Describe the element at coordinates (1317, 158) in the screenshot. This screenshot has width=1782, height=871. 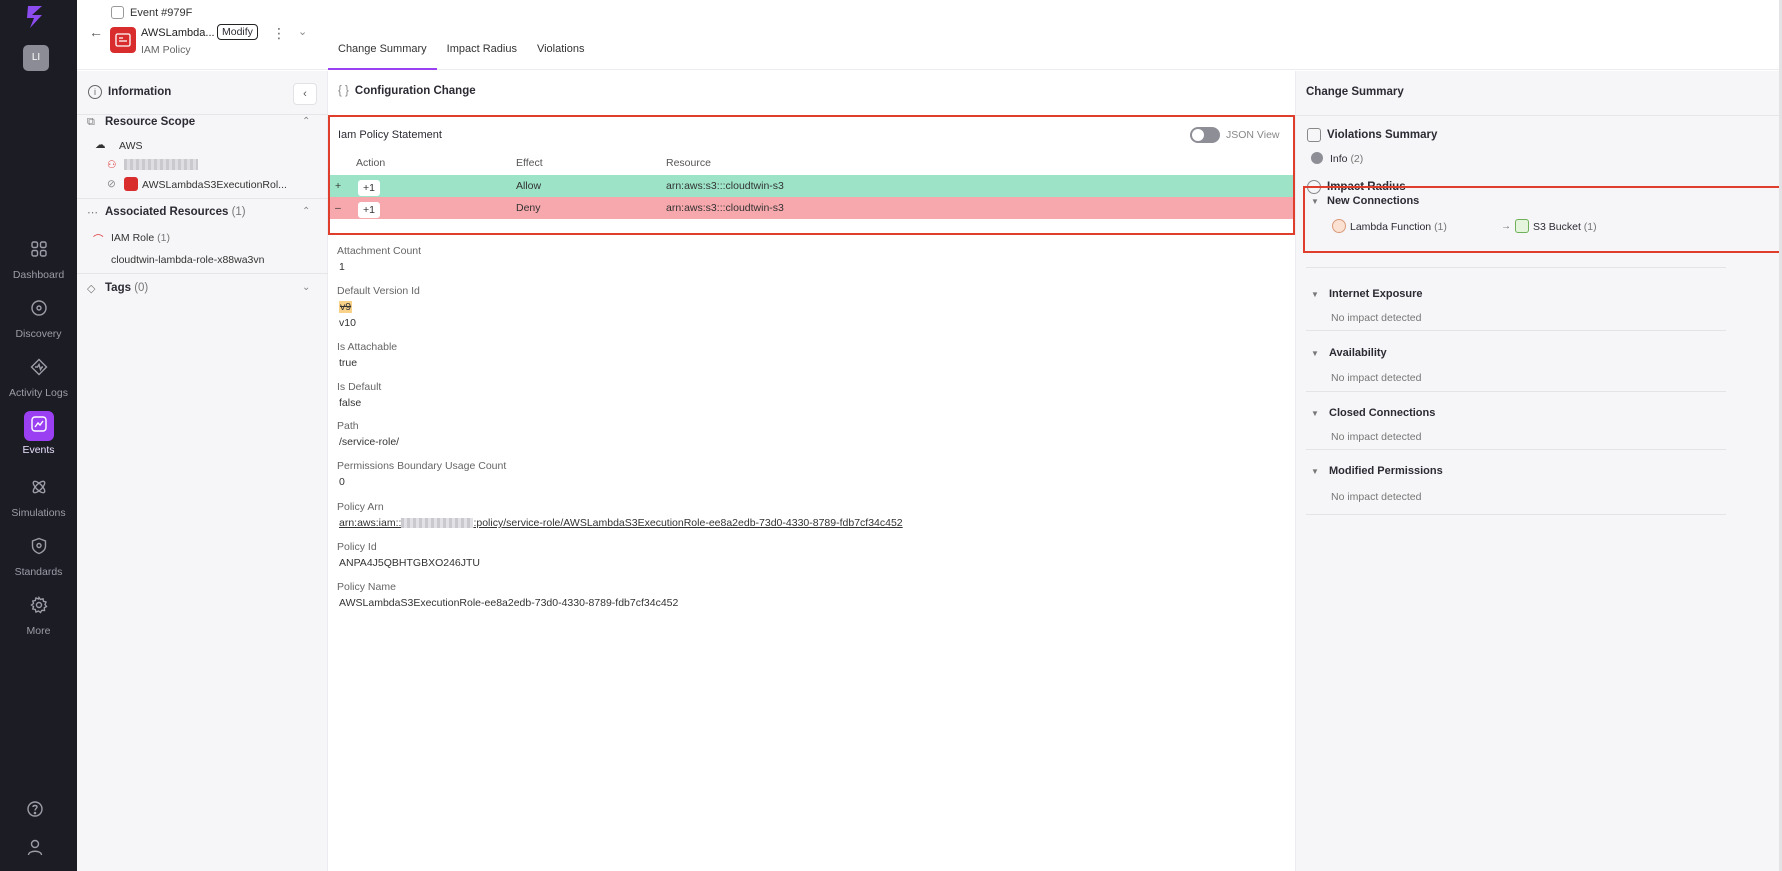
I see `info-severity-icon` at that location.